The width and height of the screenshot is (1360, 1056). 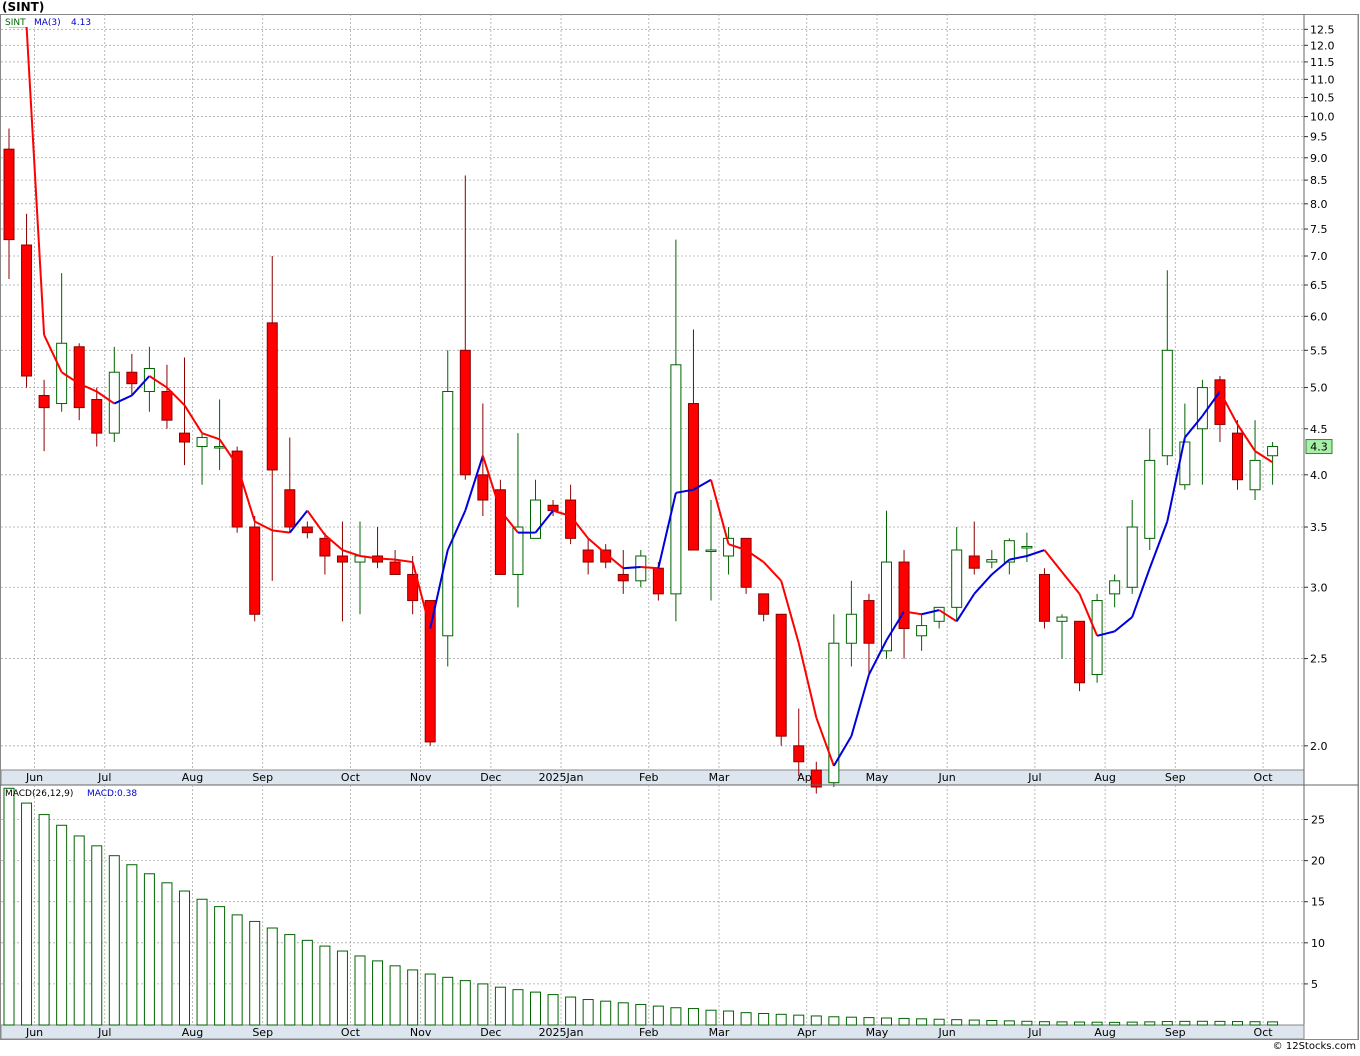 What do you see at coordinates (490, 777) in the screenshot?
I see `price-month-label: Dec` at bounding box center [490, 777].